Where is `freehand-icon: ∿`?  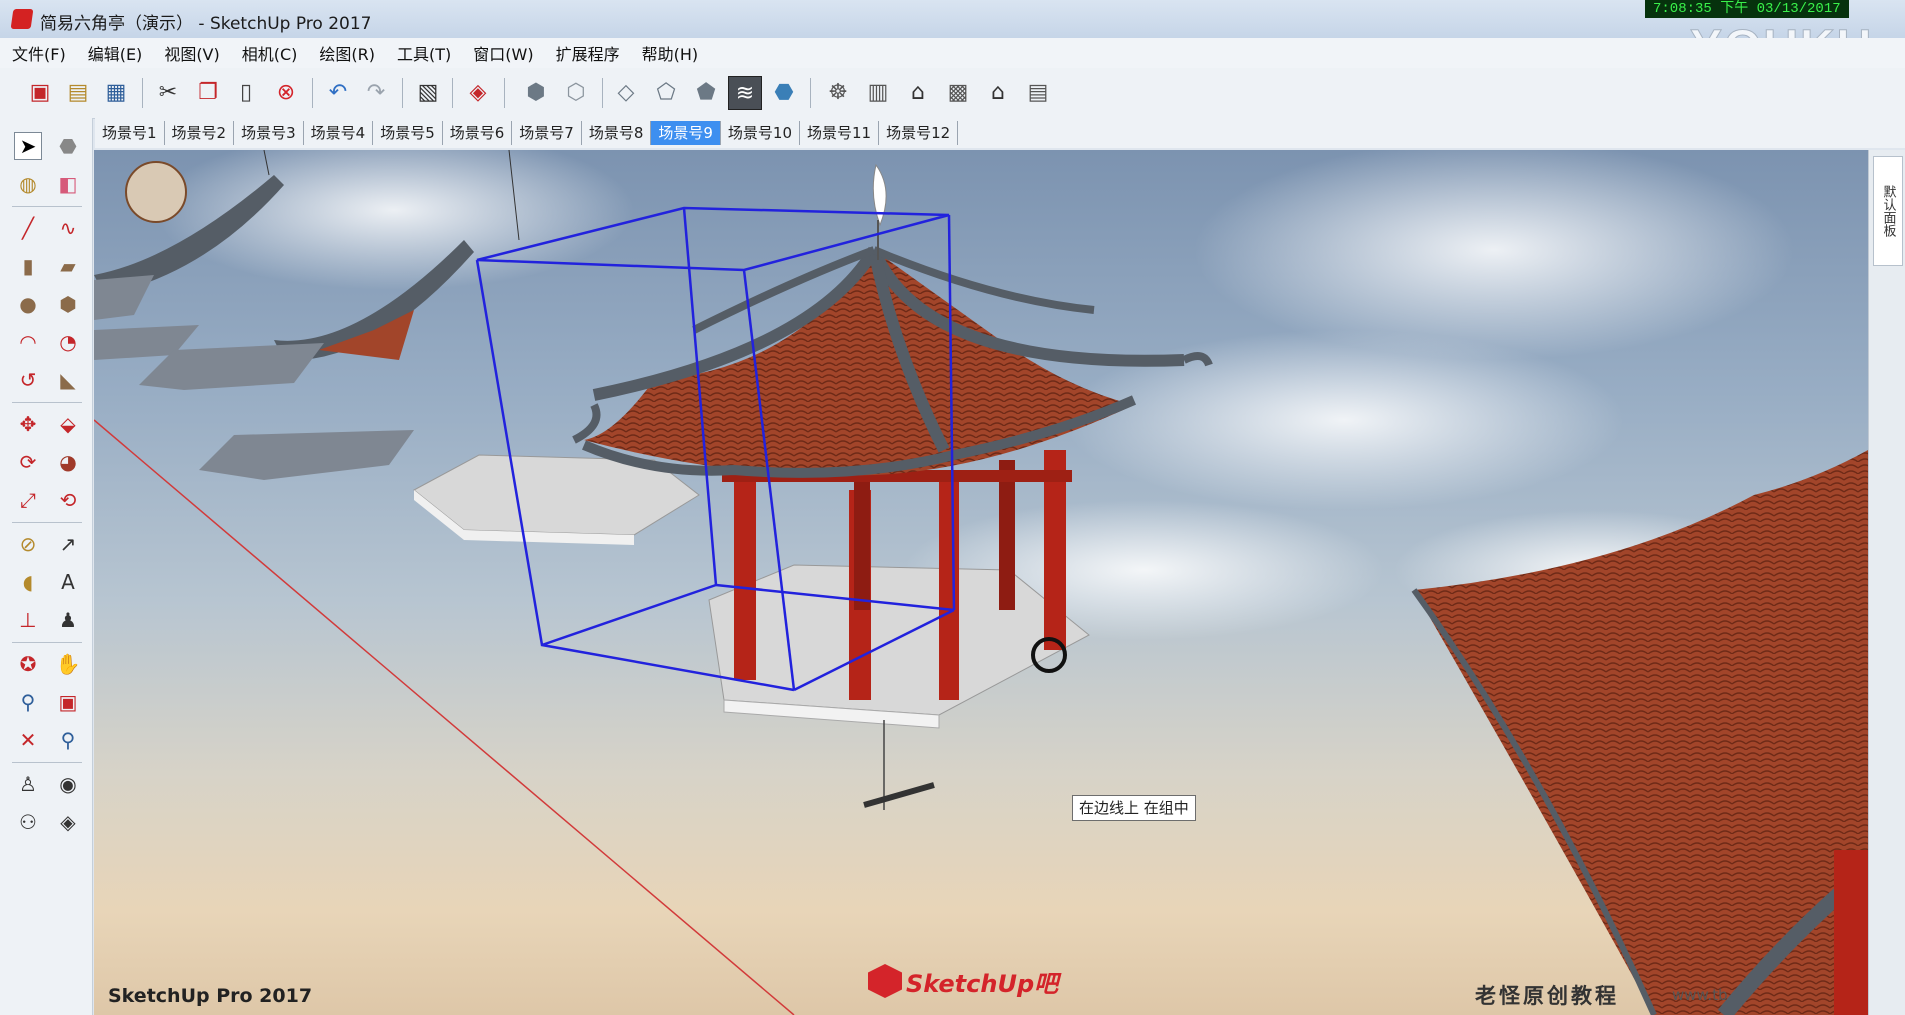 freehand-icon: ∿ is located at coordinates (68, 228).